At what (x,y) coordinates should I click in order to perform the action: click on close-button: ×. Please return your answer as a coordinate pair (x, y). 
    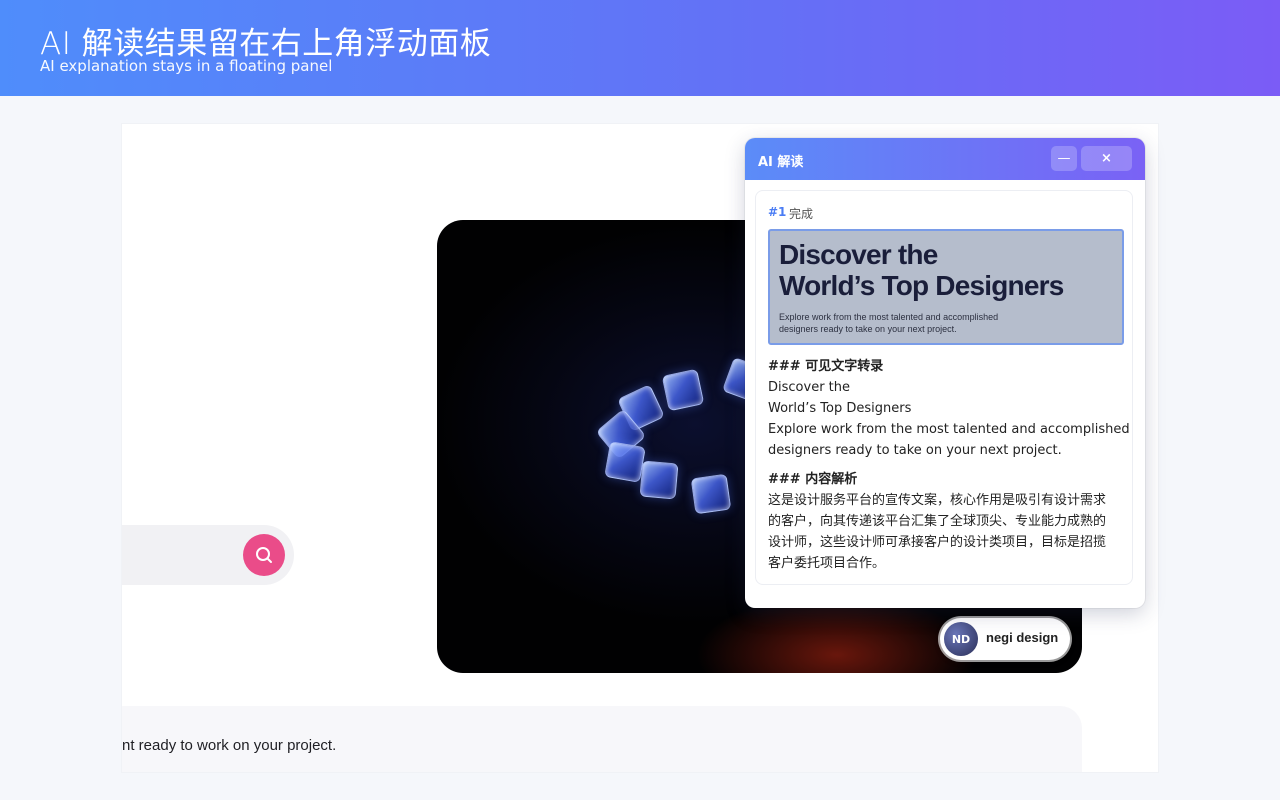
    Looking at the image, I should click on (1106, 158).